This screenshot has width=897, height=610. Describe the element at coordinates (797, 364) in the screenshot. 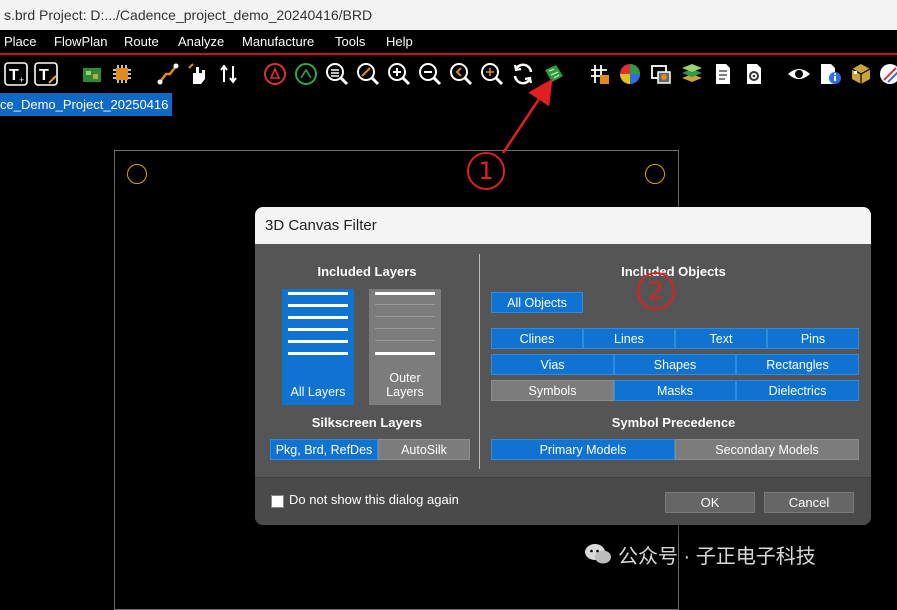

I see `rectangles-button: Rectangles` at that location.